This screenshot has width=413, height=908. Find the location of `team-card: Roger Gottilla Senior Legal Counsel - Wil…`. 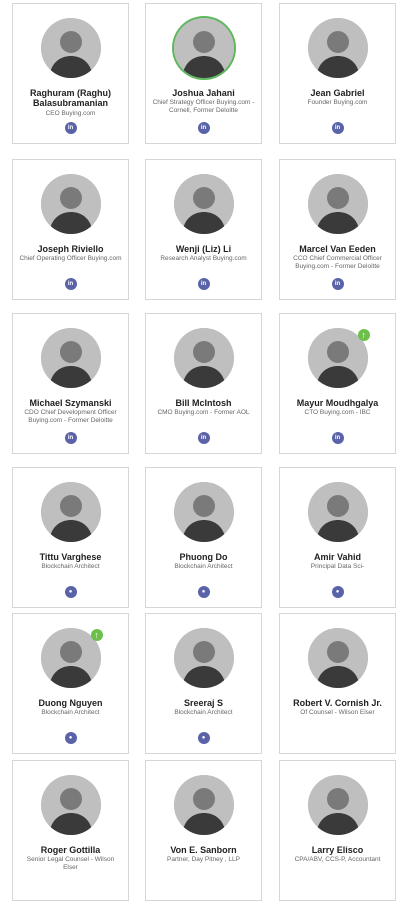

team-card: Roger Gottilla Senior Legal Counsel - Wil… is located at coordinates (70, 830).